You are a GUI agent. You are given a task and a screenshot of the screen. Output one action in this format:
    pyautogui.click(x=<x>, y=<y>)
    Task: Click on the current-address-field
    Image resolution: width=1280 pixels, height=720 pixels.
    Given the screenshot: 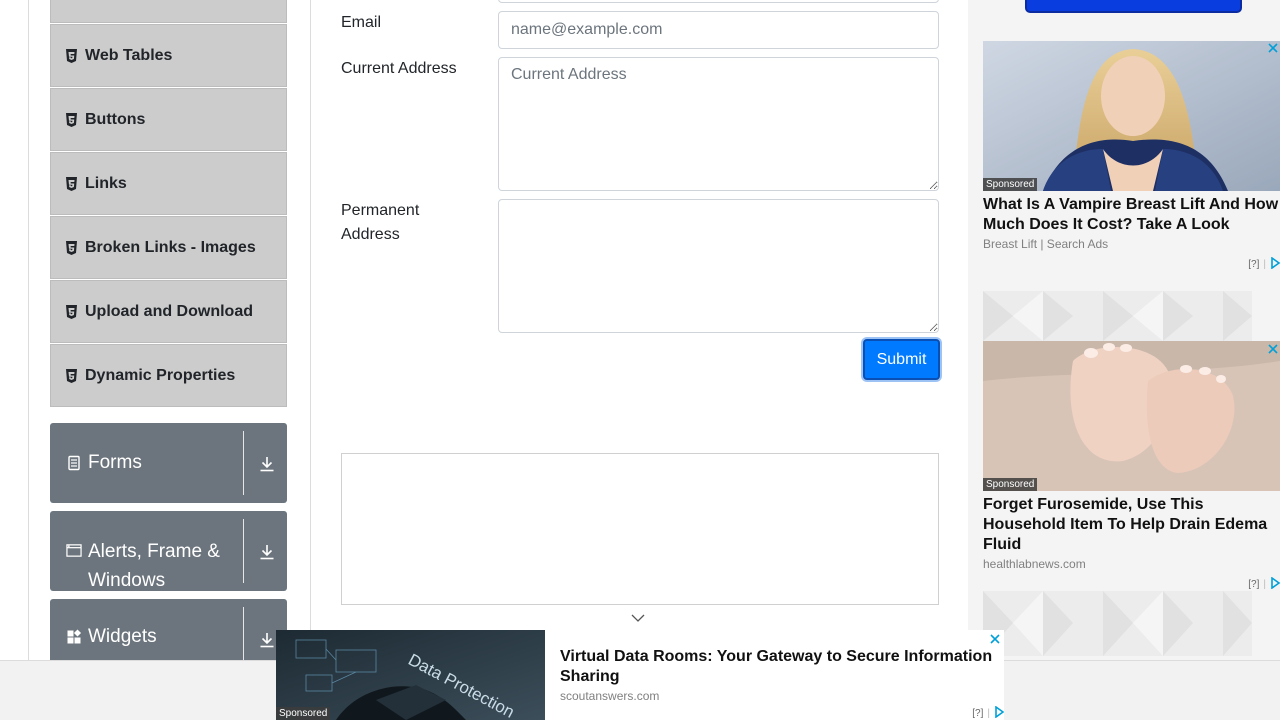 What is the action you would take?
    pyautogui.click(x=718, y=124)
    